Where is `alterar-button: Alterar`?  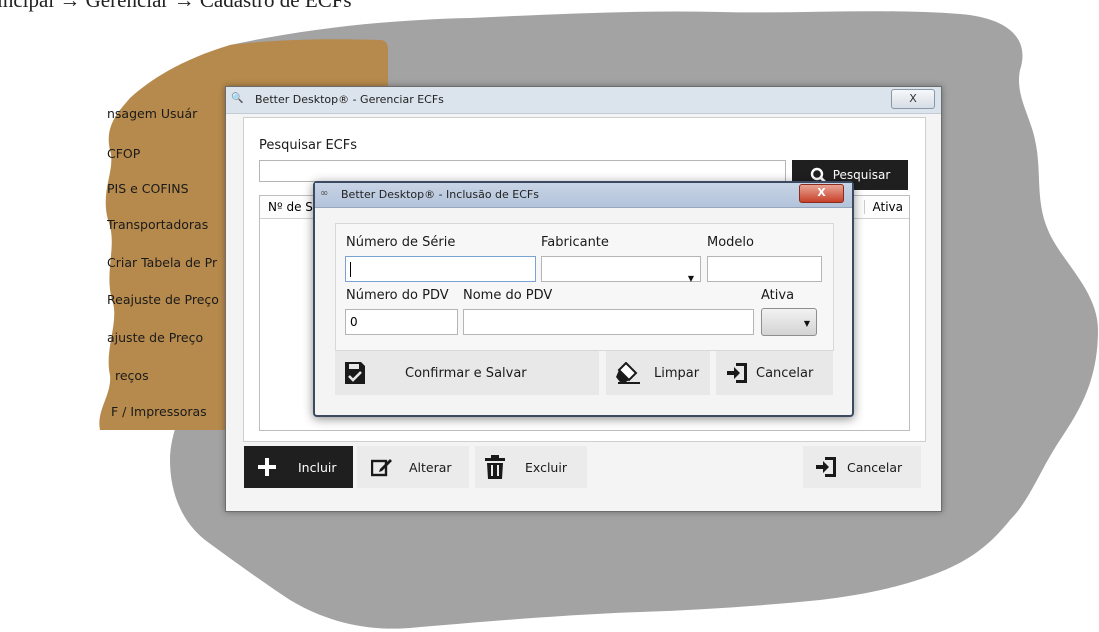
alterar-button: Alterar is located at coordinates (413, 467).